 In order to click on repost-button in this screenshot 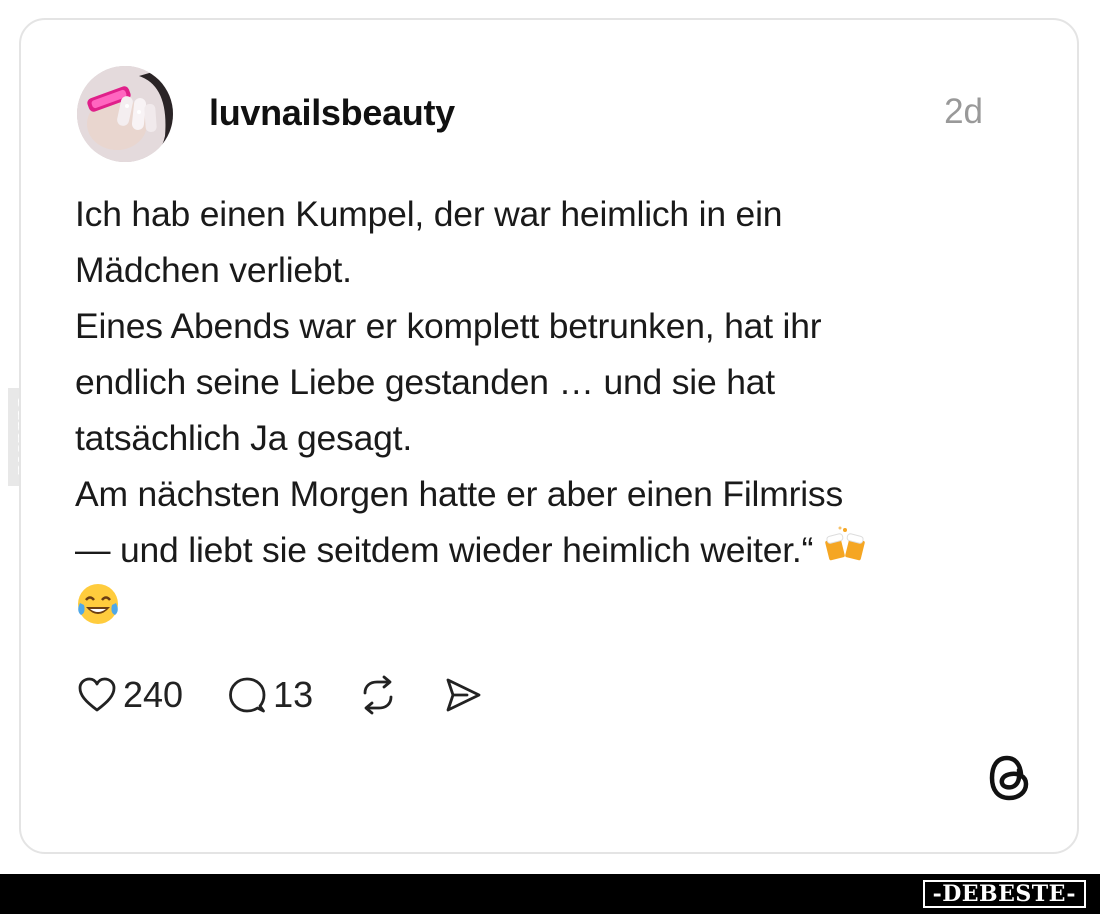, I will do `click(378, 695)`.